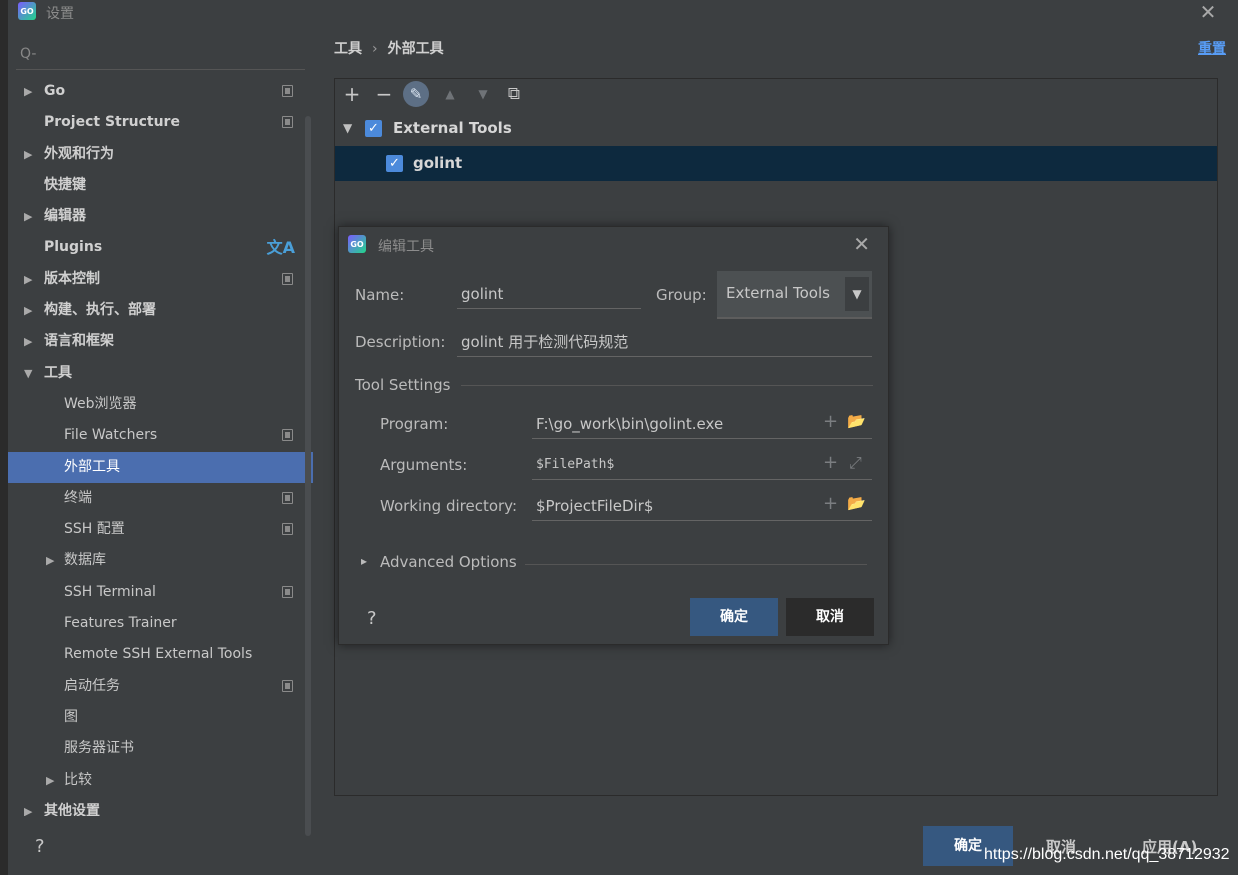  Describe the element at coordinates (65, 184) in the screenshot. I see `sidebar-item-label: 快捷键` at that location.